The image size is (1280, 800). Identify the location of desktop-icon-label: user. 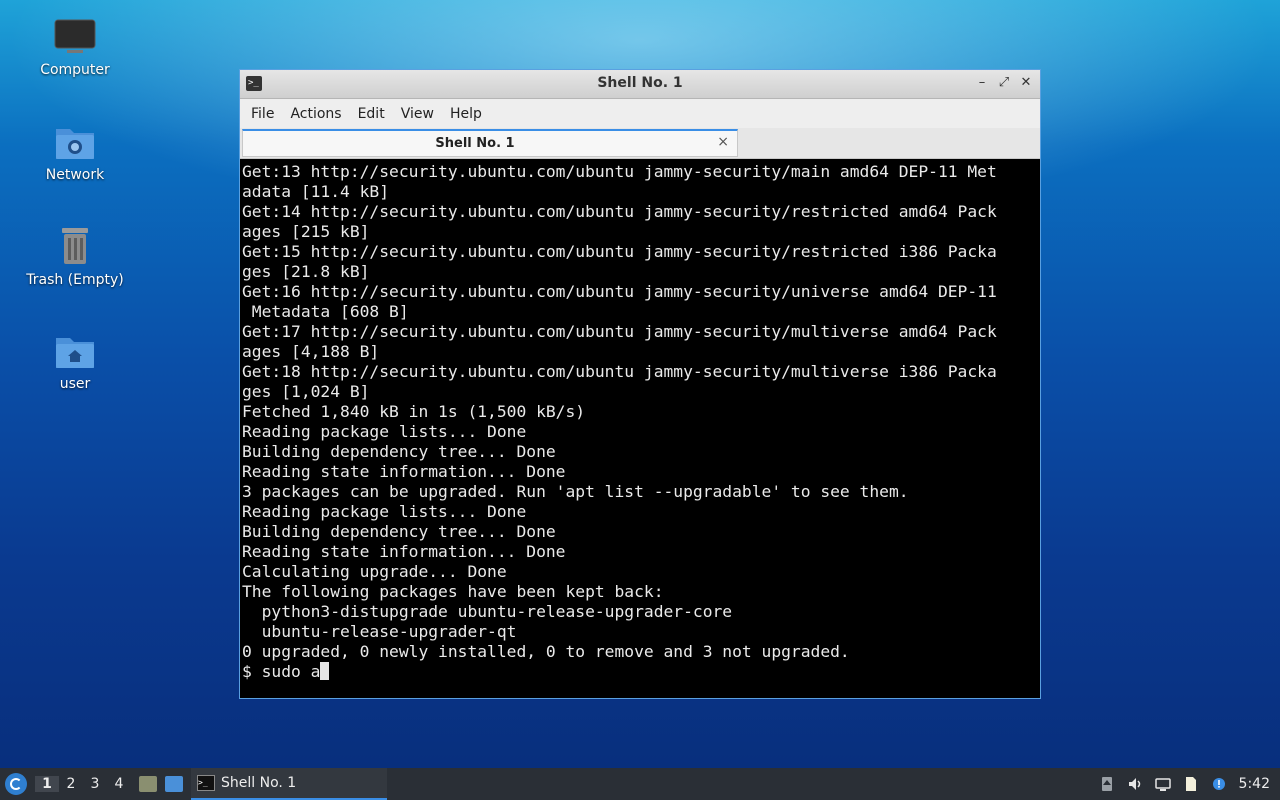
(75, 384).